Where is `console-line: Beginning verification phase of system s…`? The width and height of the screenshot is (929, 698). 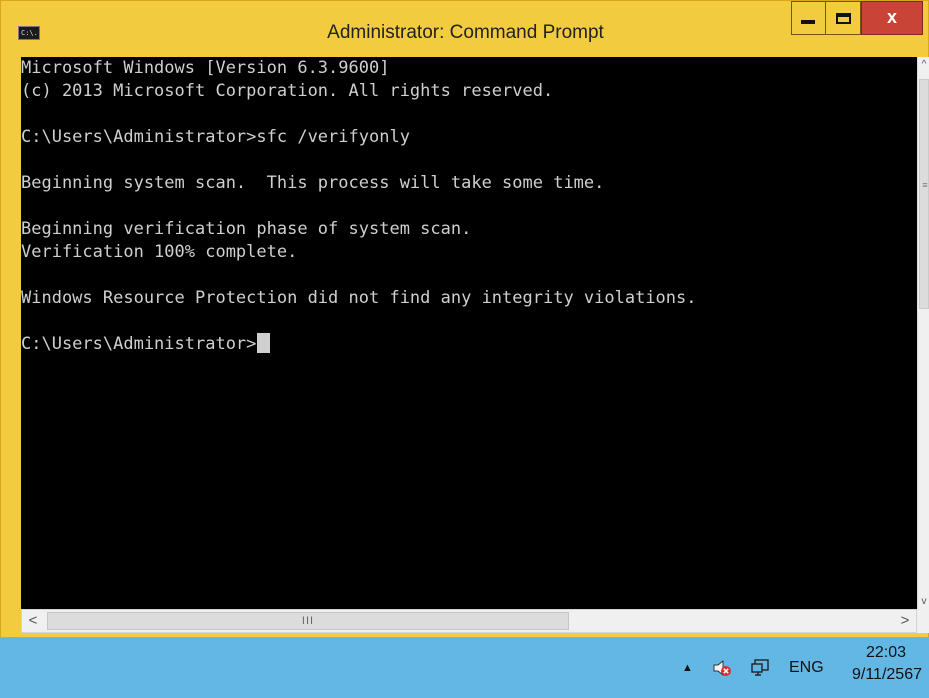
console-line: Beginning verification phase of system s… is located at coordinates (246, 229).